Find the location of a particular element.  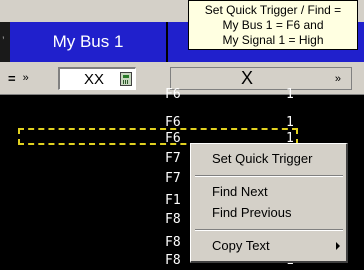

menu-item-find-previous: Find Previous is located at coordinates (268, 213).